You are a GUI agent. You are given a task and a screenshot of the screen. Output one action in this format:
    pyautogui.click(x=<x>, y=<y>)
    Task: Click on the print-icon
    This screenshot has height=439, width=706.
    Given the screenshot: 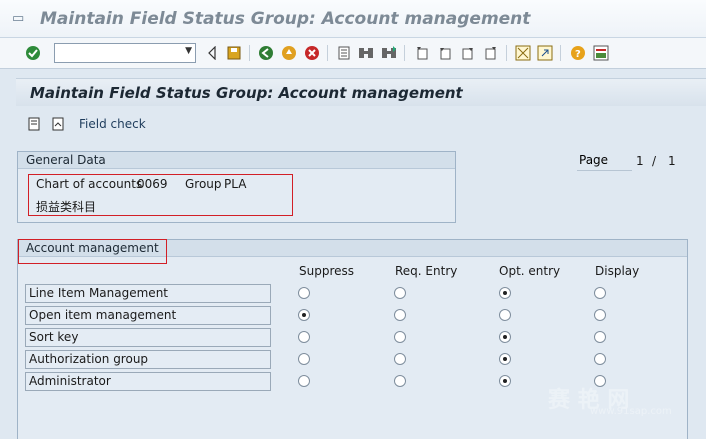 What is the action you would take?
    pyautogui.click(x=344, y=53)
    